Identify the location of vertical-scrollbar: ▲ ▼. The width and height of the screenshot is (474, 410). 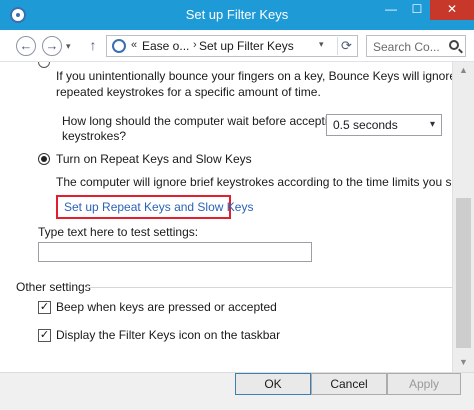
(463, 217).